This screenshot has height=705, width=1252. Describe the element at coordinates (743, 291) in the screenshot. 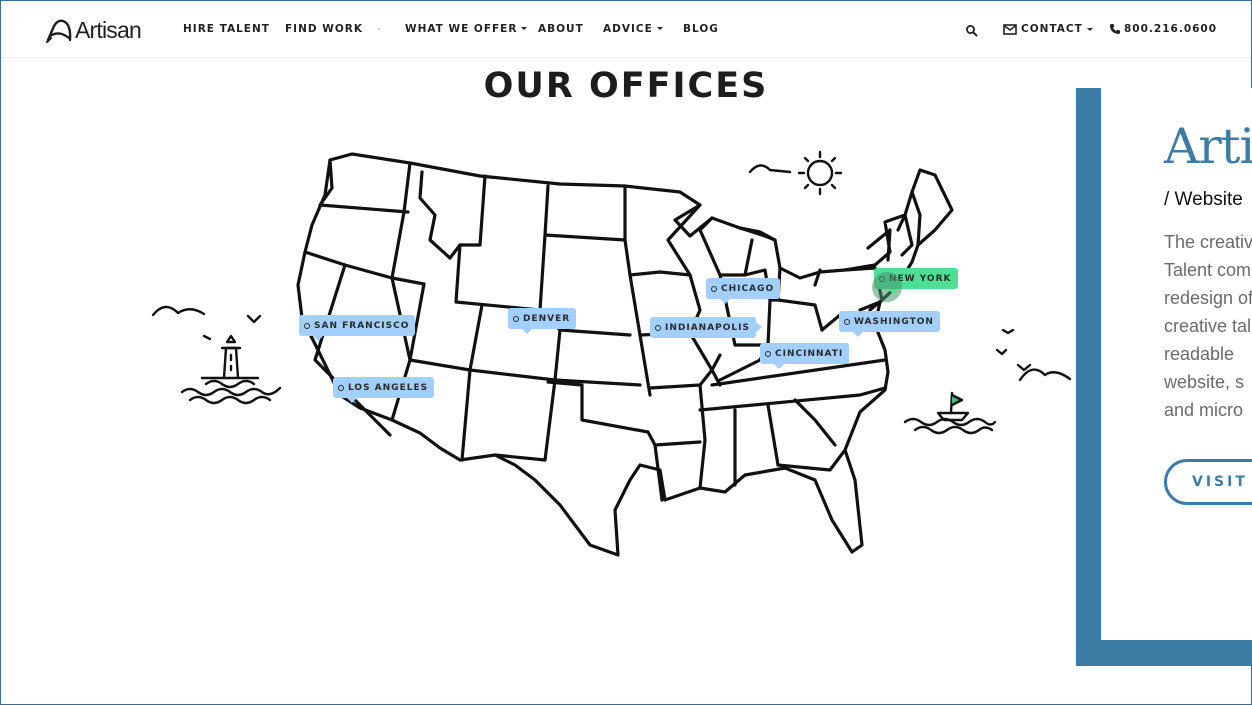

I see `office-pin-chicago: CHICAGO` at that location.